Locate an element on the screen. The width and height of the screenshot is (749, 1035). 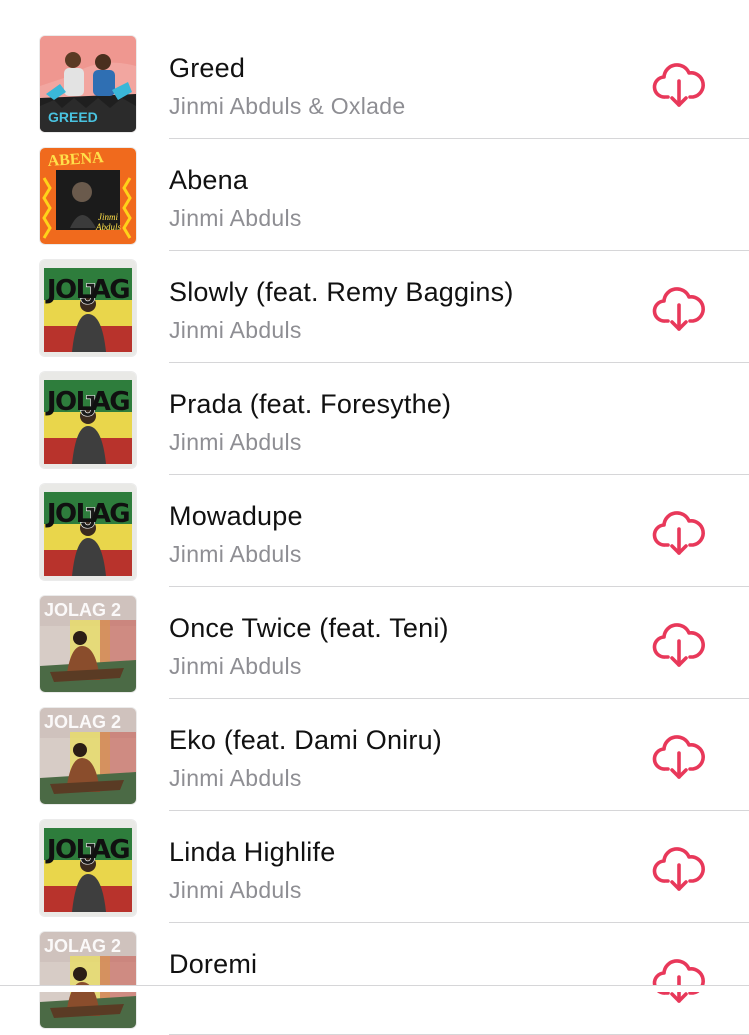
song-title: Once Twice (feat. Teni) is located at coordinates (309, 628).